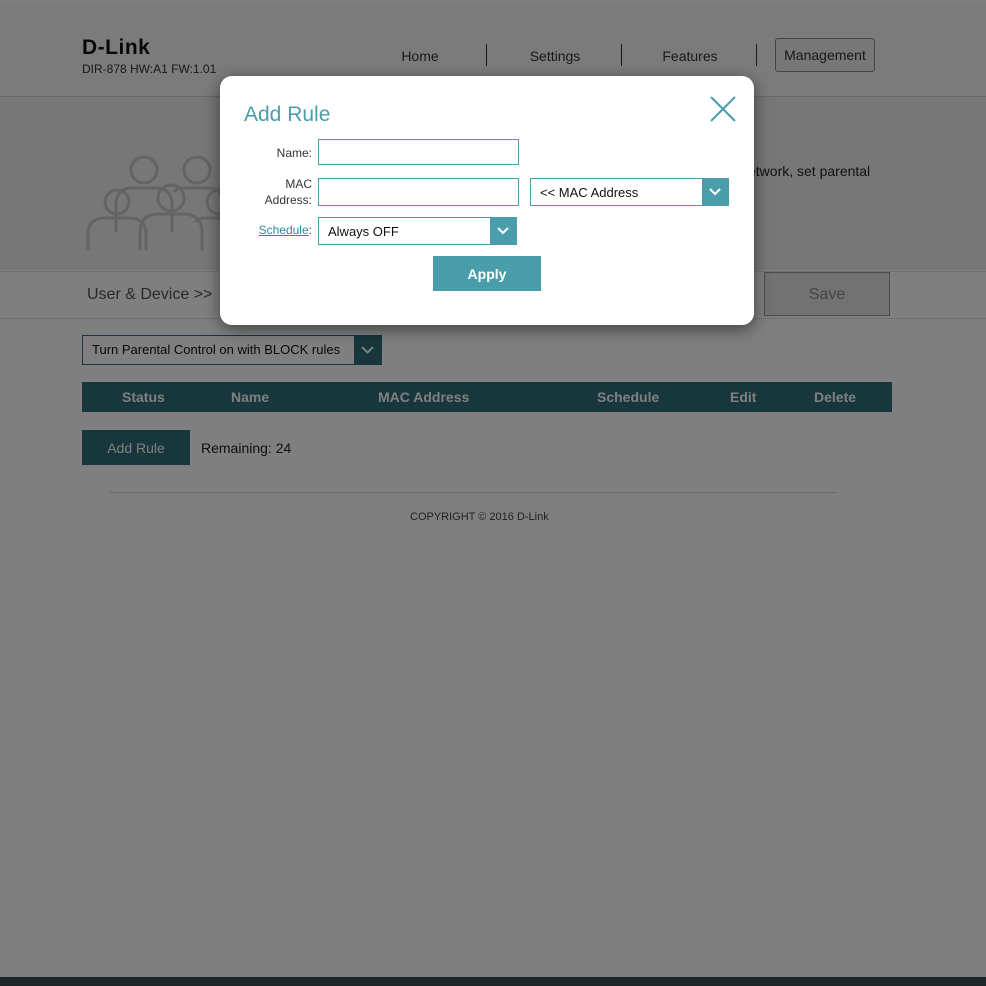 Image resolution: width=986 pixels, height=986 pixels. Describe the element at coordinates (487, 273) in the screenshot. I see `apply-button: Apply` at that location.